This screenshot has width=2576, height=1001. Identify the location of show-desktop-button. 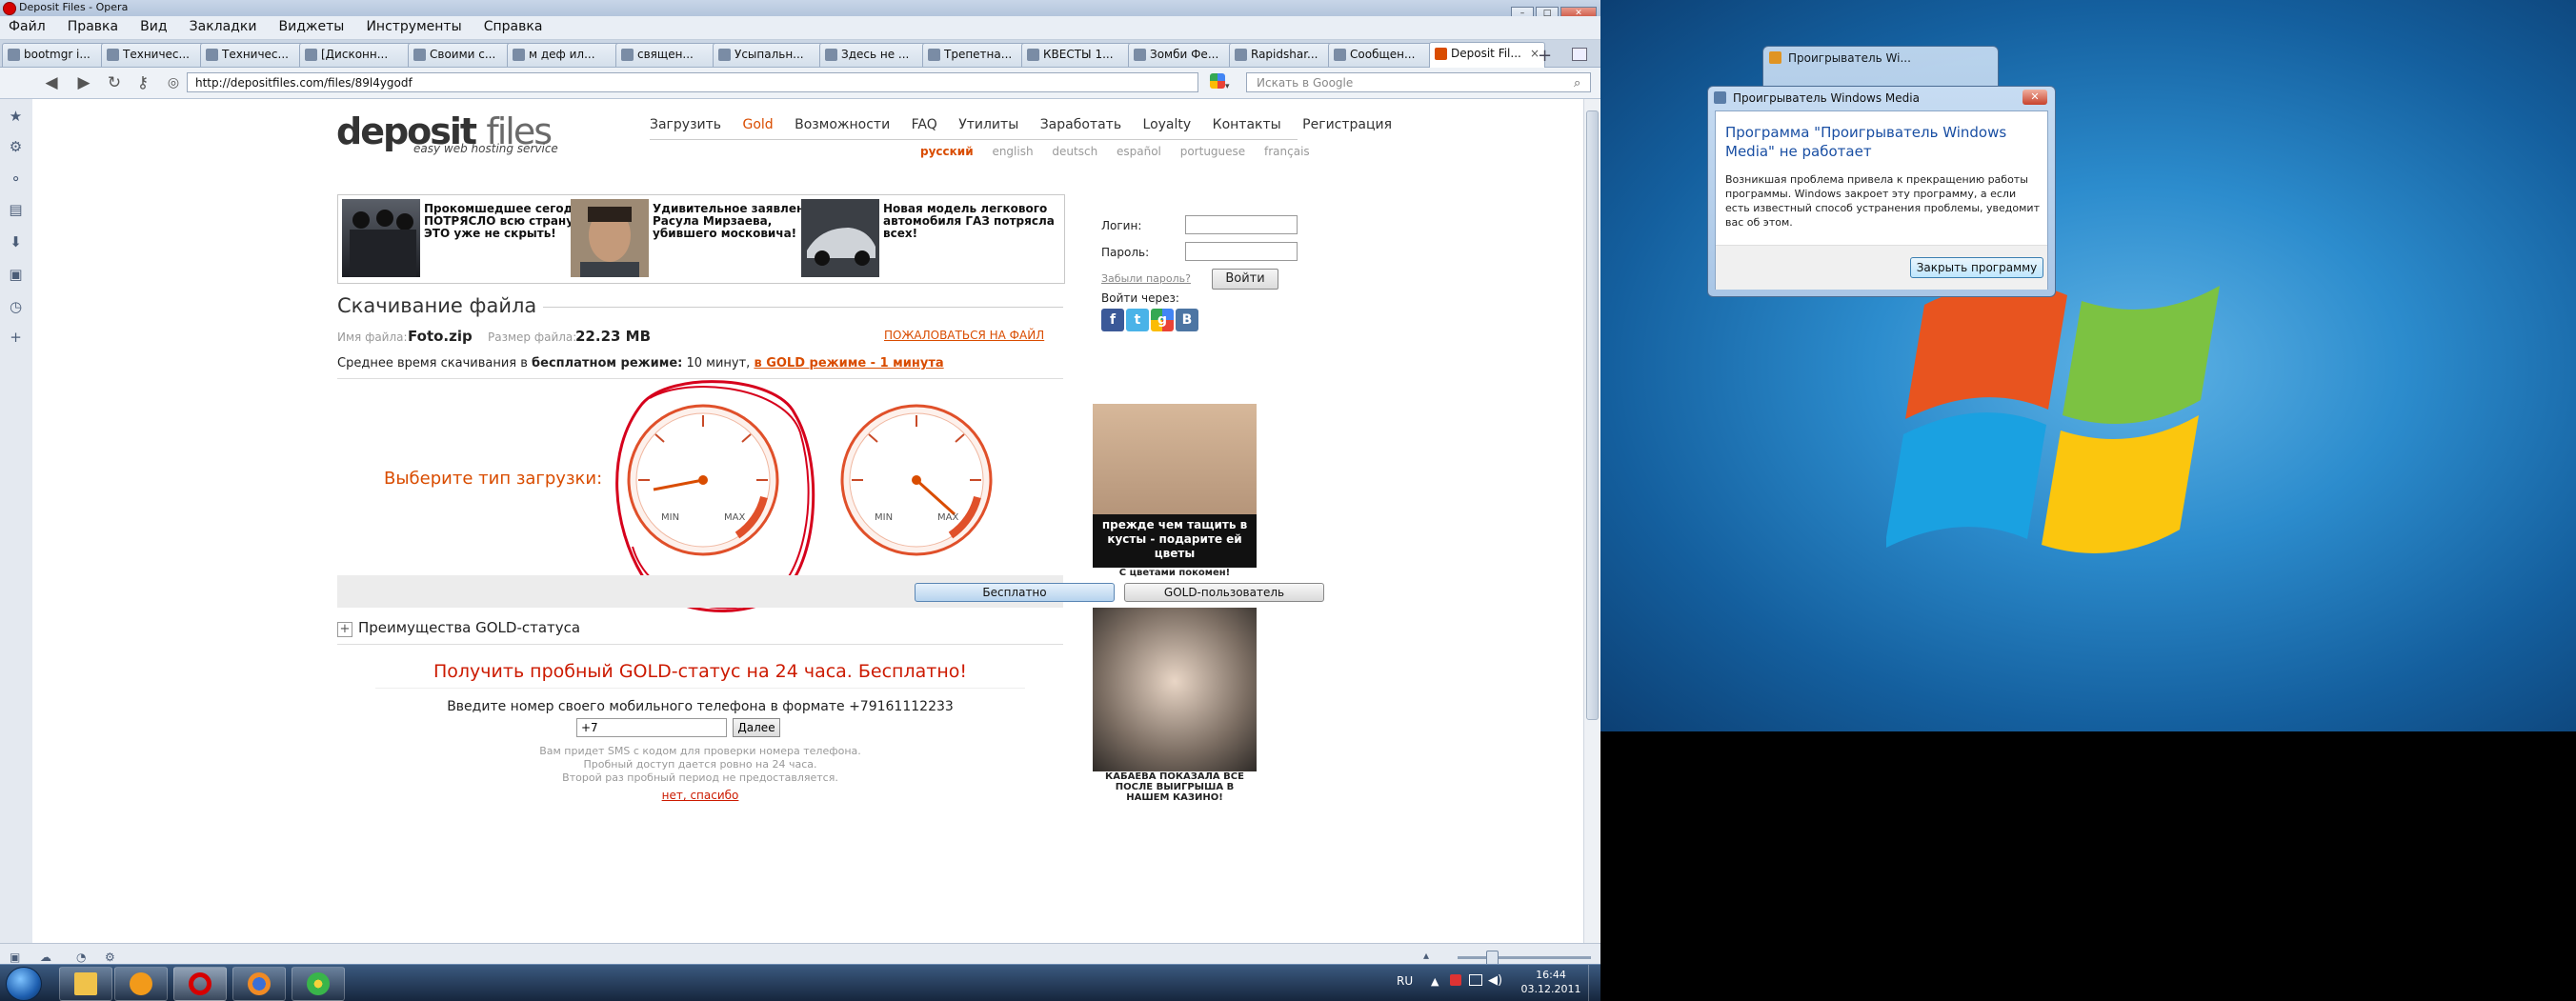
(1594, 983).